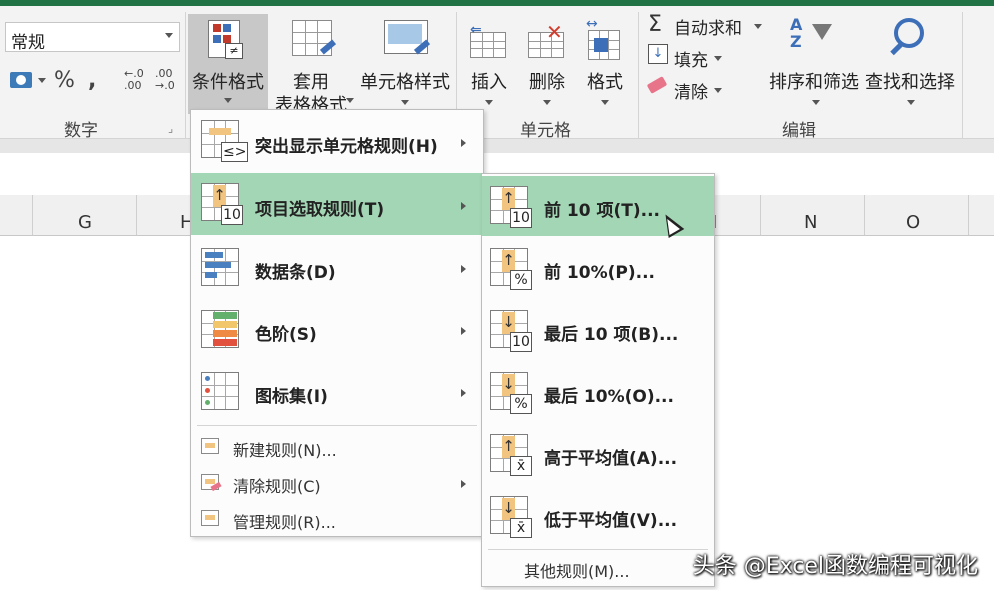  Describe the element at coordinates (225, 141) in the screenshot. I see `highlight-rules-icon: ≤>` at that location.